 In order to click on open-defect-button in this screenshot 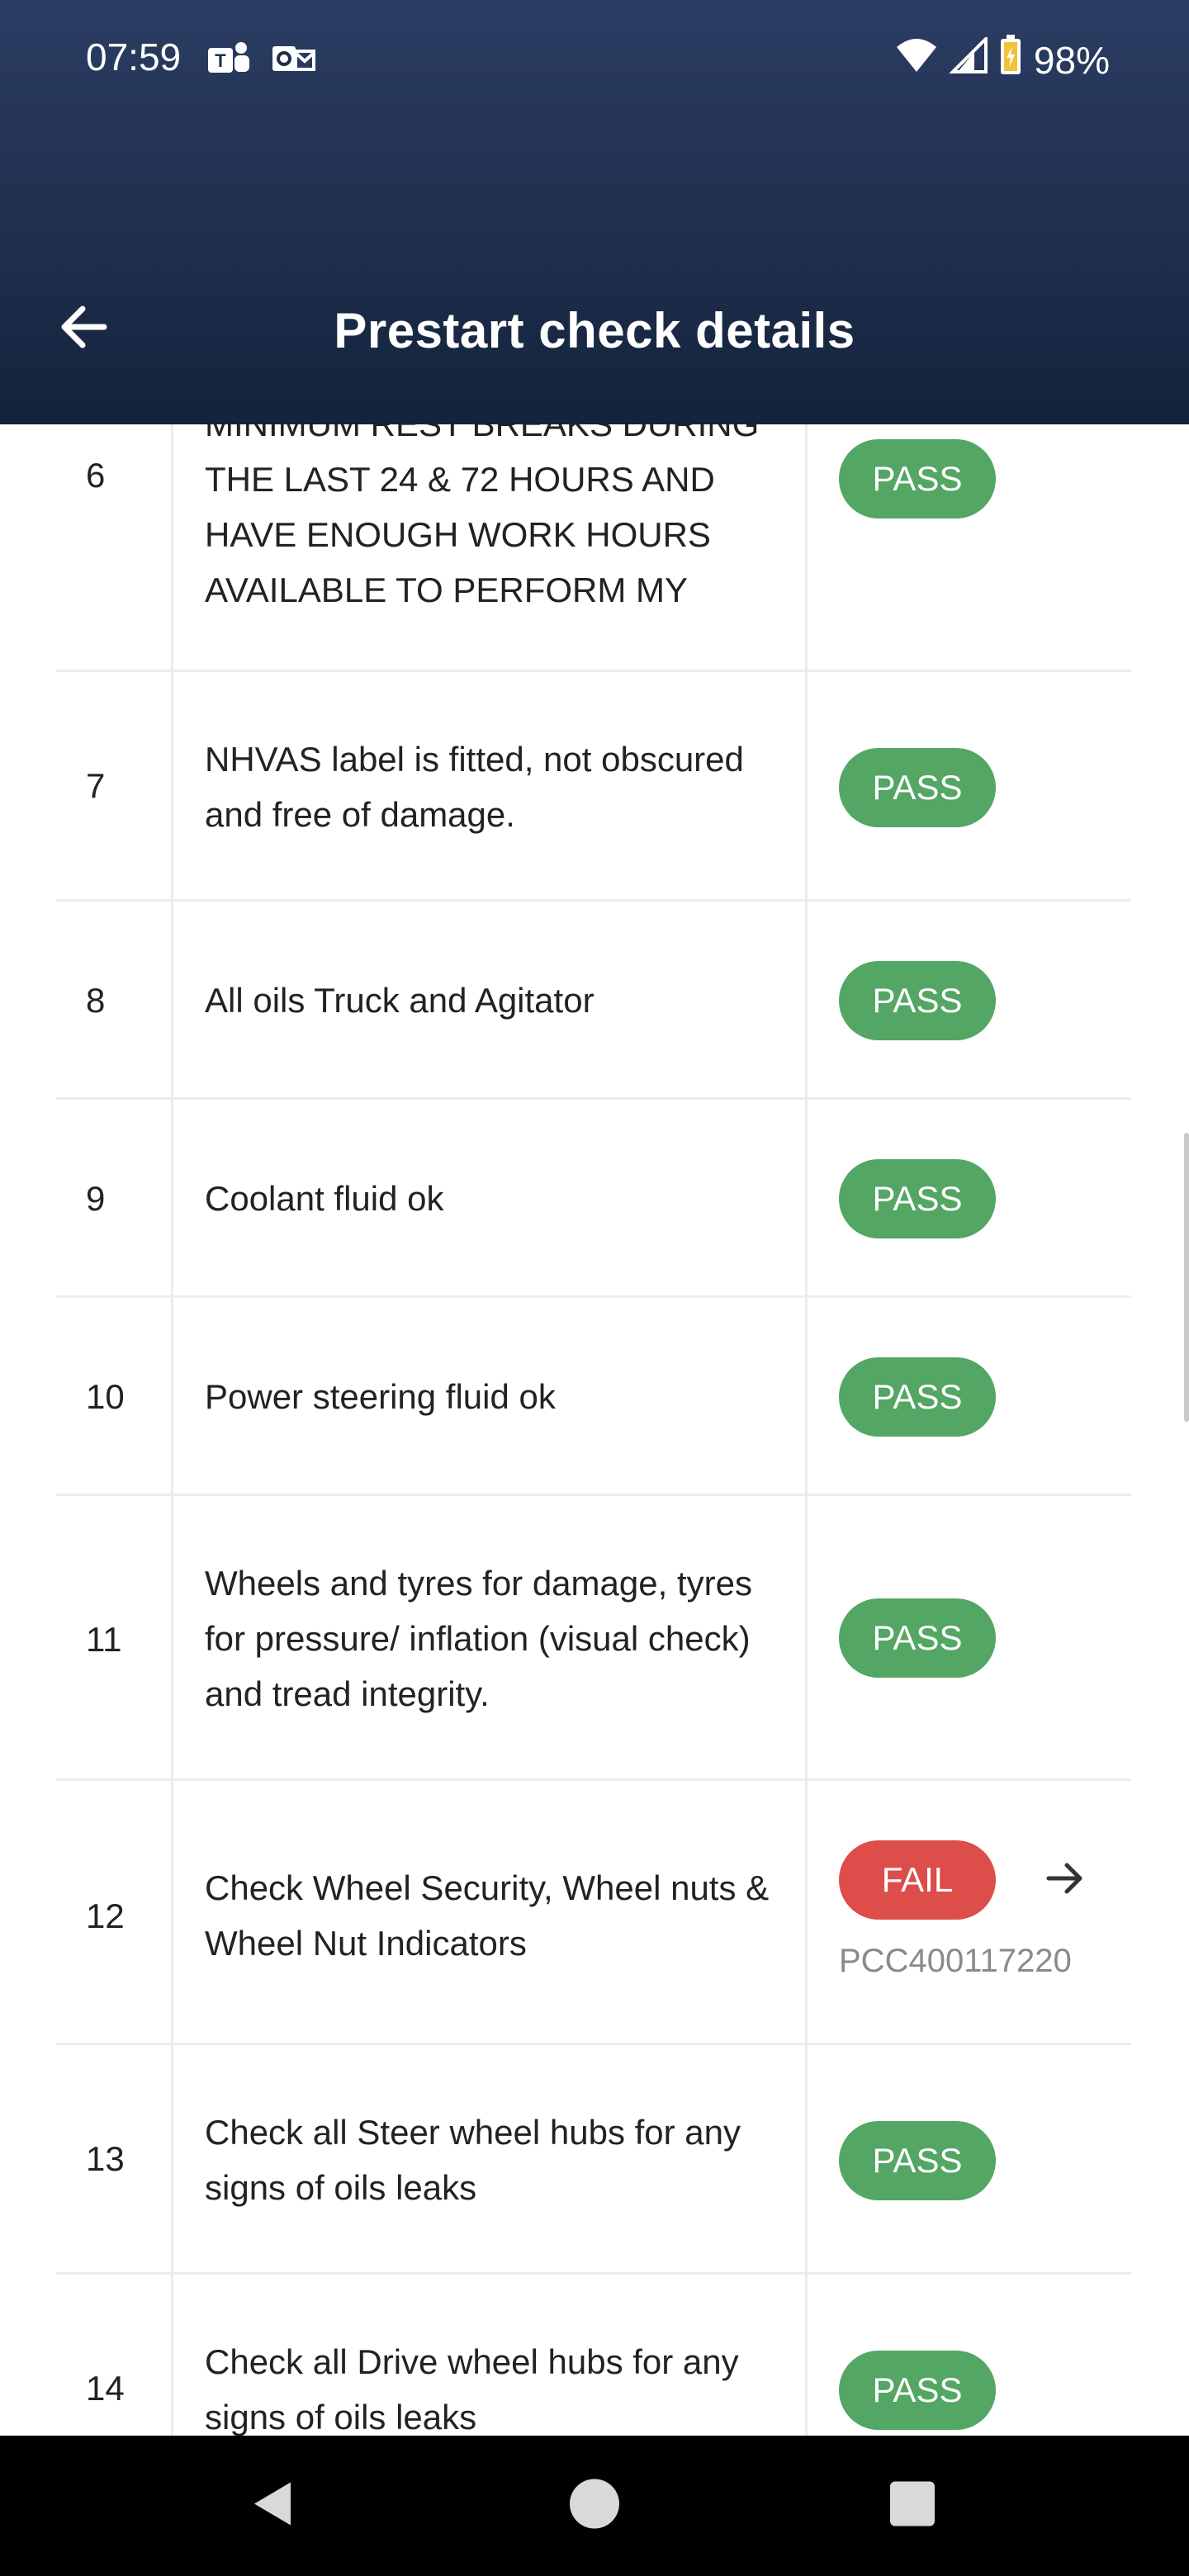, I will do `click(1065, 1880)`.